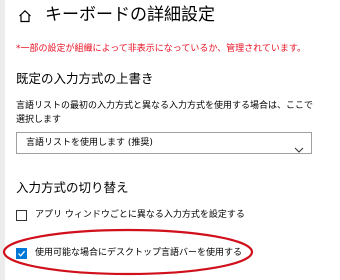 Image resolution: width=340 pixels, height=280 pixels. I want to click on desktop-language-bar-checkbox, so click(21, 253).